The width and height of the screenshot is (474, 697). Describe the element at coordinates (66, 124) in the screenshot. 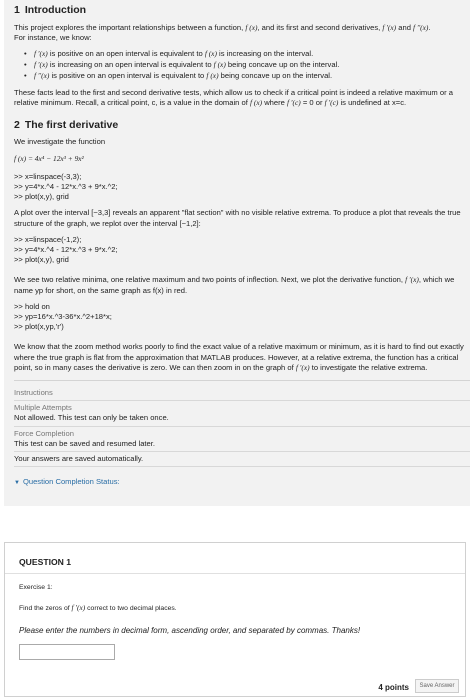

I see `section2-heading: 2 The first derivative` at that location.